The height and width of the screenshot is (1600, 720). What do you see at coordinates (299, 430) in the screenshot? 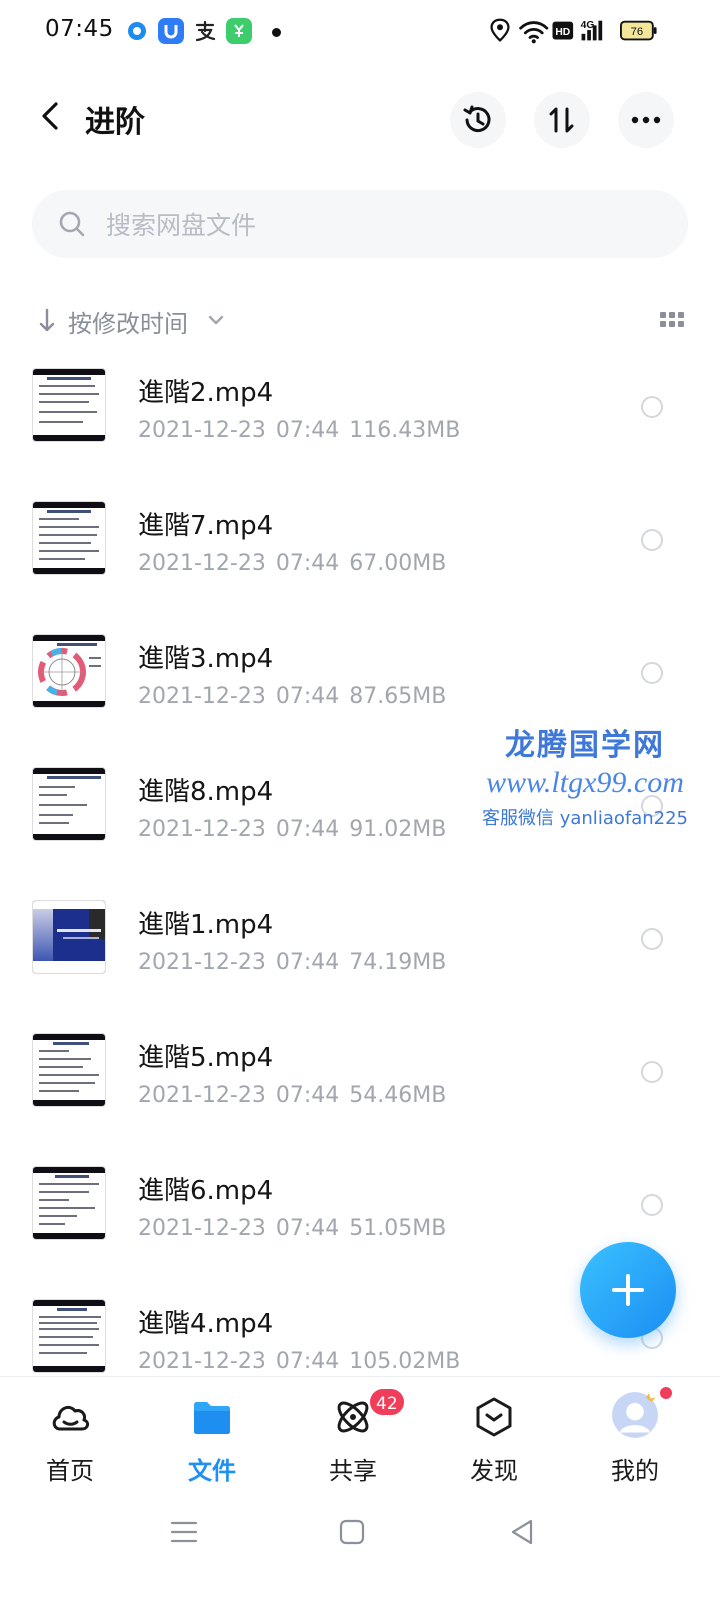
I see `file-meta: 2021-12-23 07:44 116.43MB` at bounding box center [299, 430].